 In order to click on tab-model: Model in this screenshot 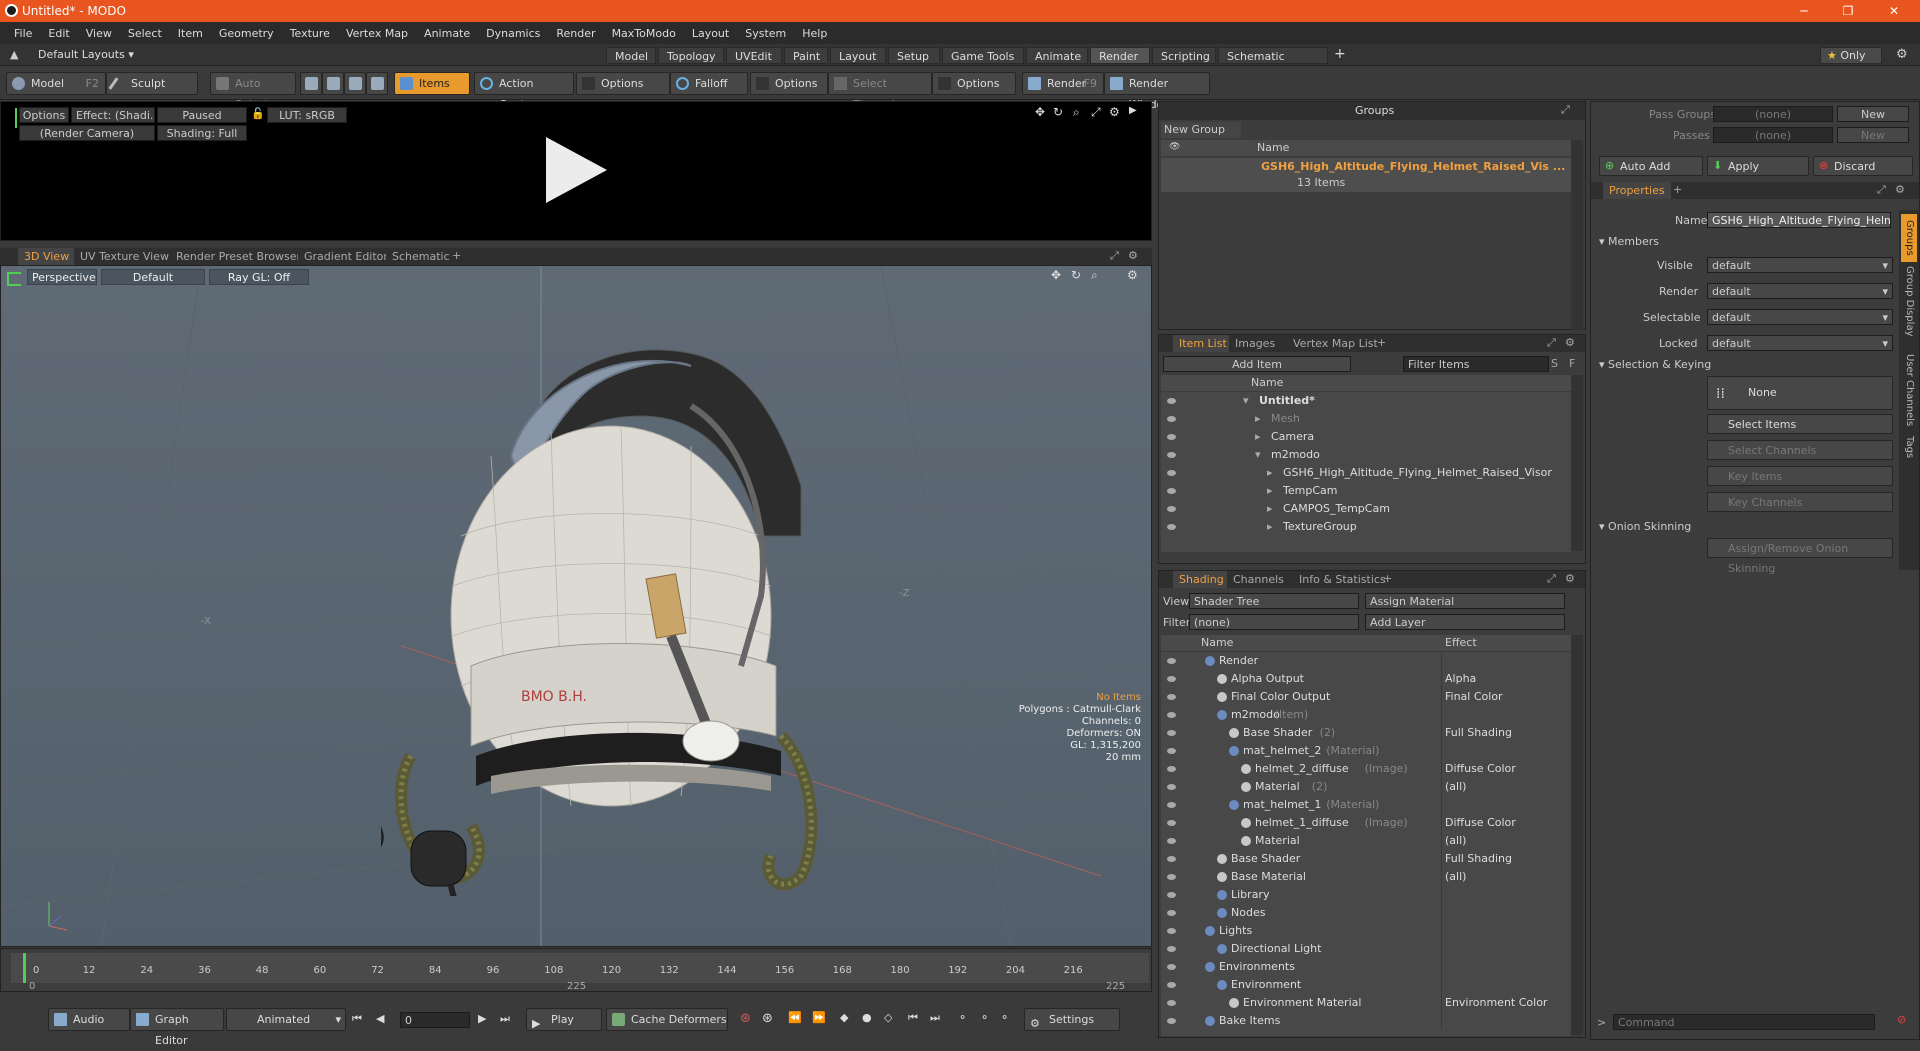, I will do `click(631, 55)`.